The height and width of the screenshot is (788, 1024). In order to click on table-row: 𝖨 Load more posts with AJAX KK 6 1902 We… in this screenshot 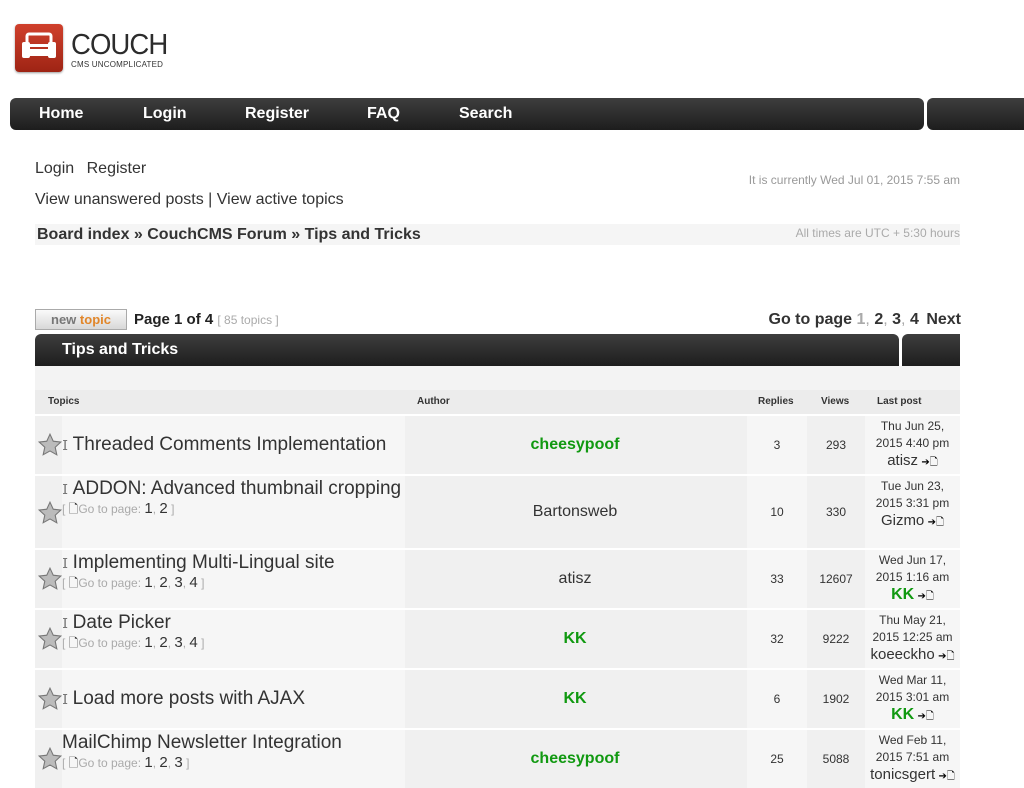, I will do `click(497, 698)`.